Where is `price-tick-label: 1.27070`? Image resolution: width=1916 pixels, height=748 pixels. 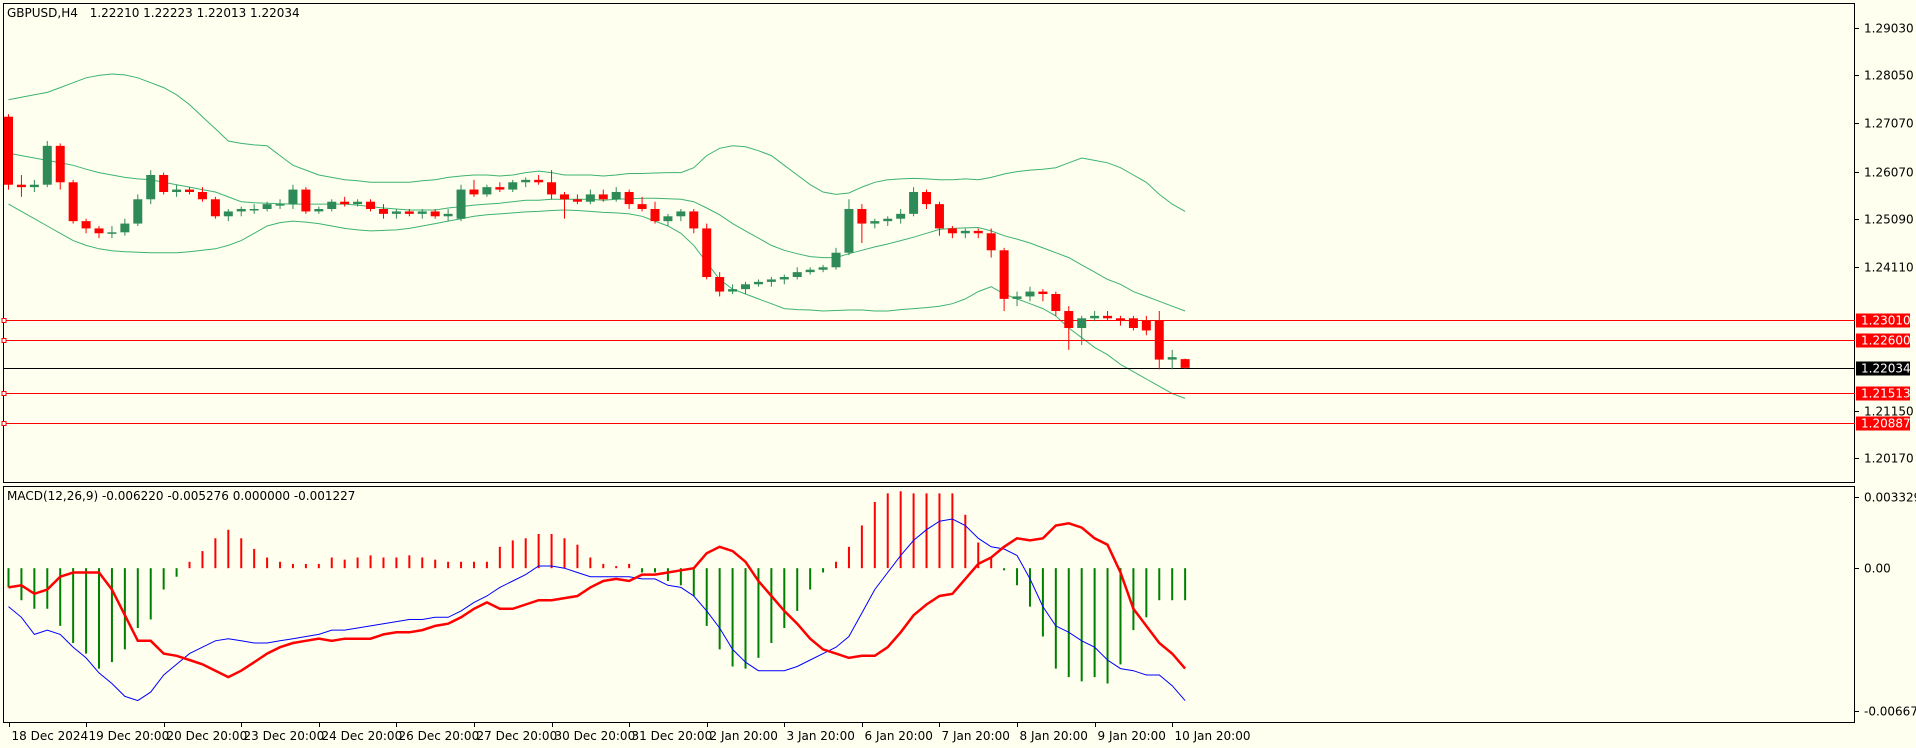 price-tick-label: 1.27070 is located at coordinates (1889, 124).